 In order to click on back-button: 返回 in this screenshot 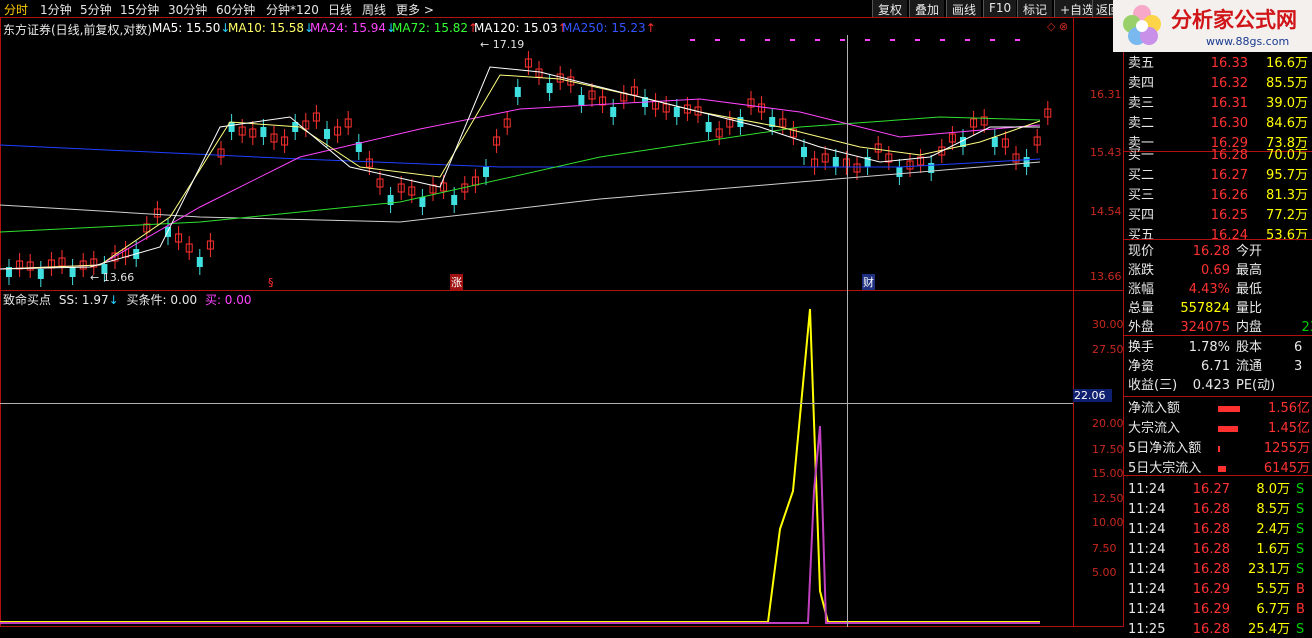, I will do `click(1103, 8)`.